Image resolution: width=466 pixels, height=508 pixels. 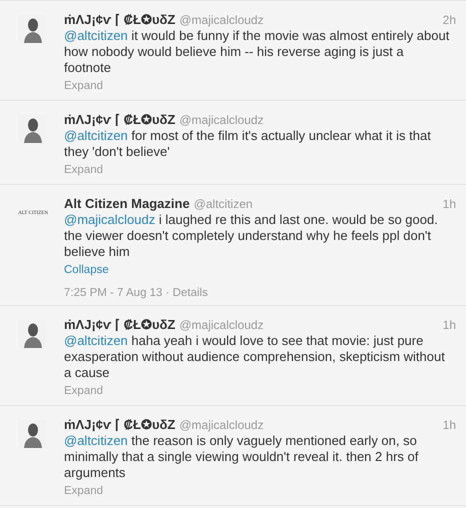 What do you see at coordinates (248, 144) in the screenshot?
I see `tweet-text: @altcitizen for most of the film it's actually unclear what it is that they 'don't believe'` at bounding box center [248, 144].